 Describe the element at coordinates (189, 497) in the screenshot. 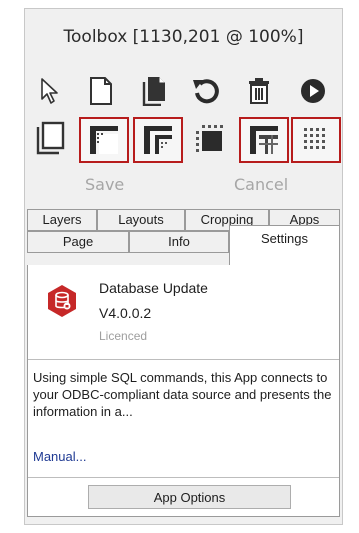

I see `app-options-button: App Options` at that location.